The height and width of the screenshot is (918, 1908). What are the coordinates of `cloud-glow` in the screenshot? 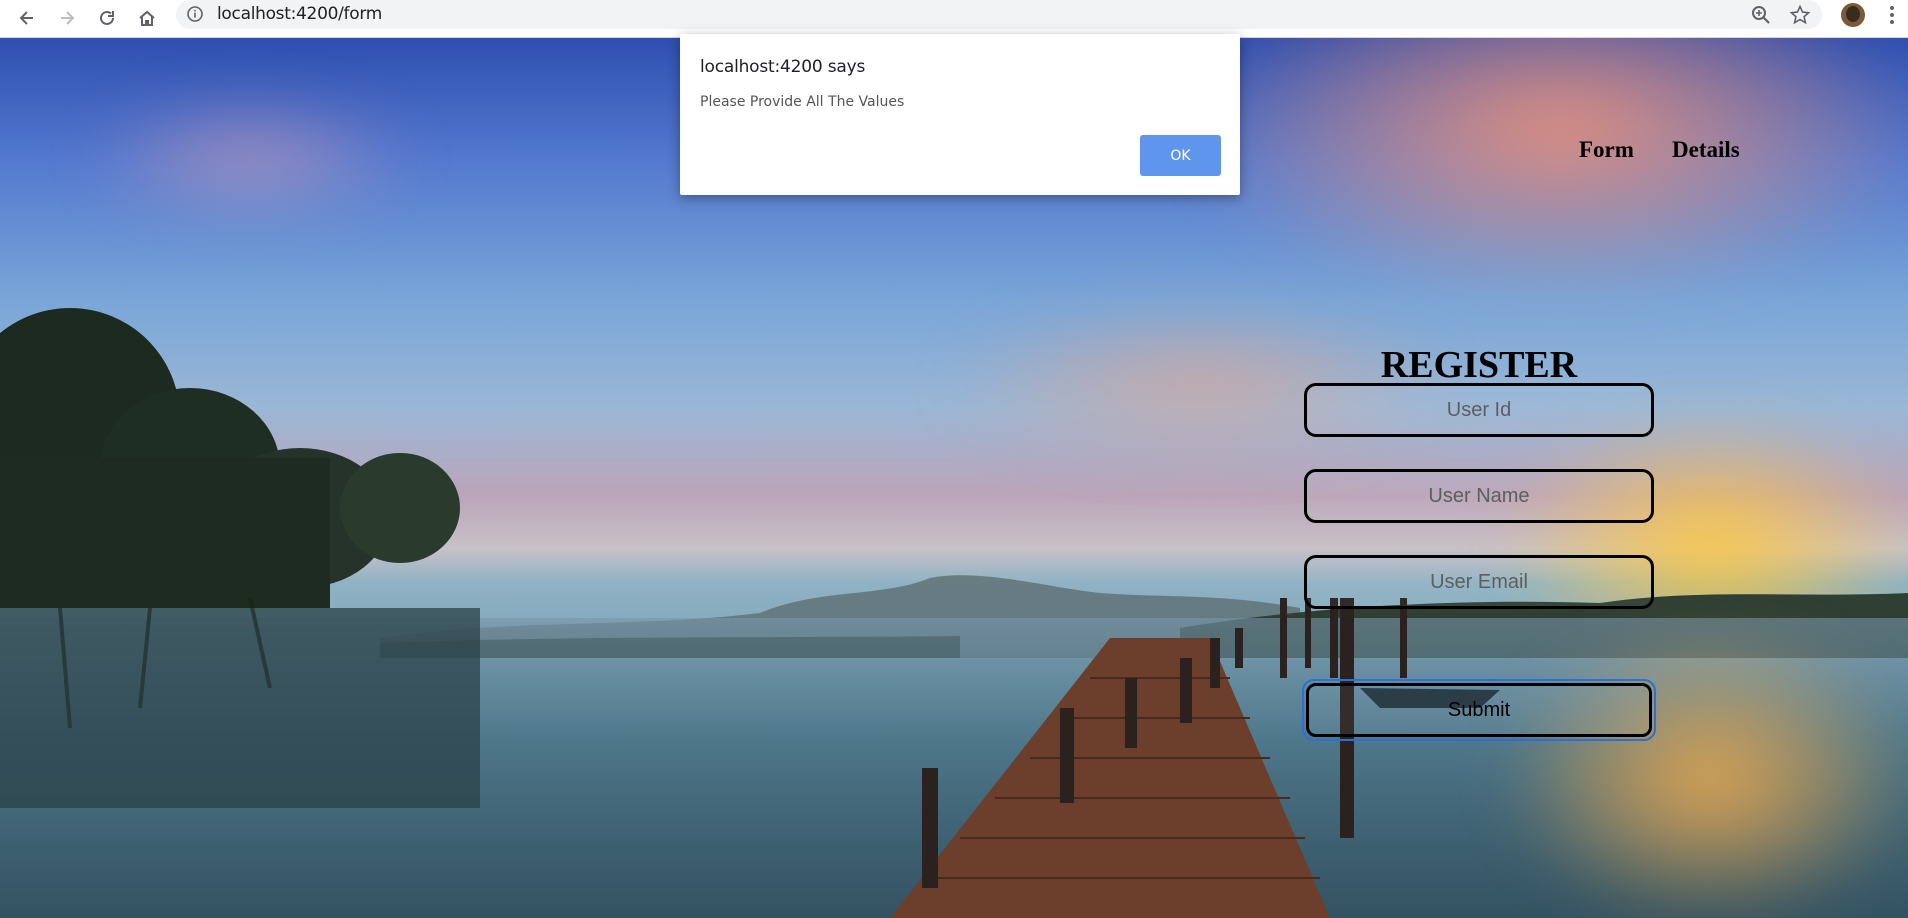 It's located at (250, 158).